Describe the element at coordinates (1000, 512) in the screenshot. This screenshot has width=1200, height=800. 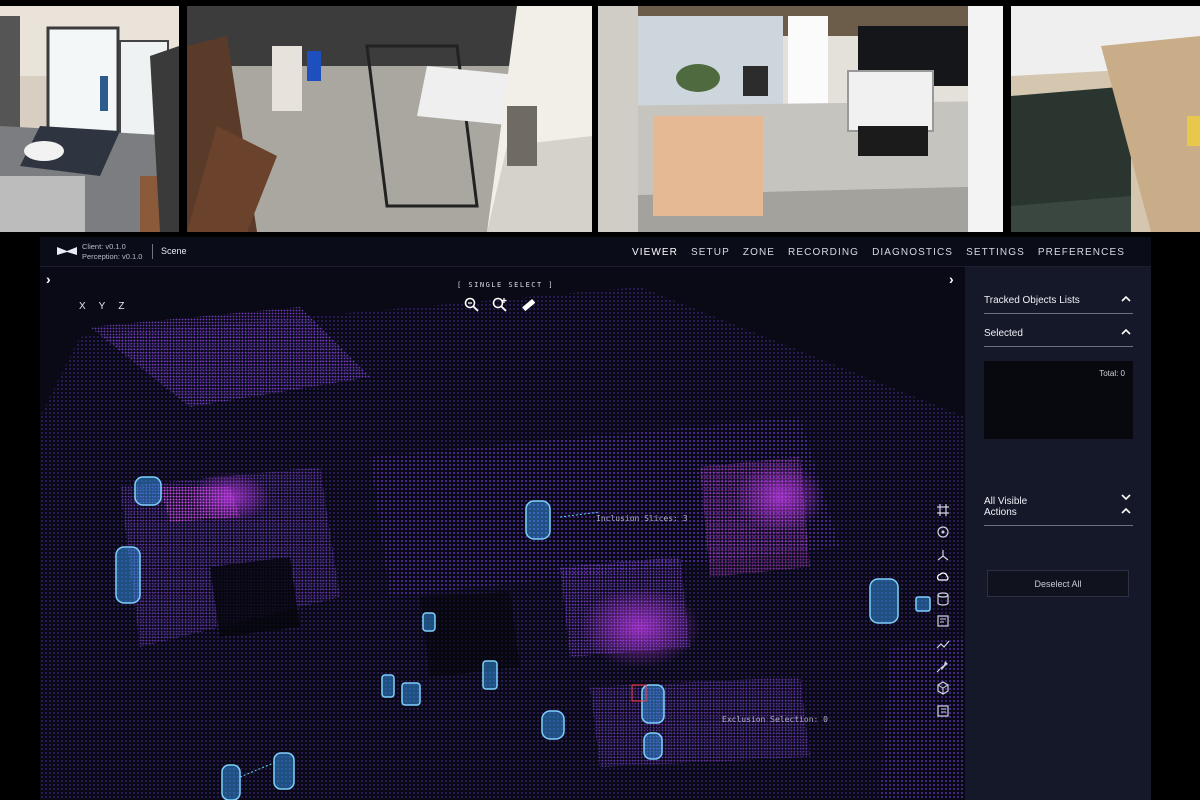
I see `actions-title: Actions` at that location.